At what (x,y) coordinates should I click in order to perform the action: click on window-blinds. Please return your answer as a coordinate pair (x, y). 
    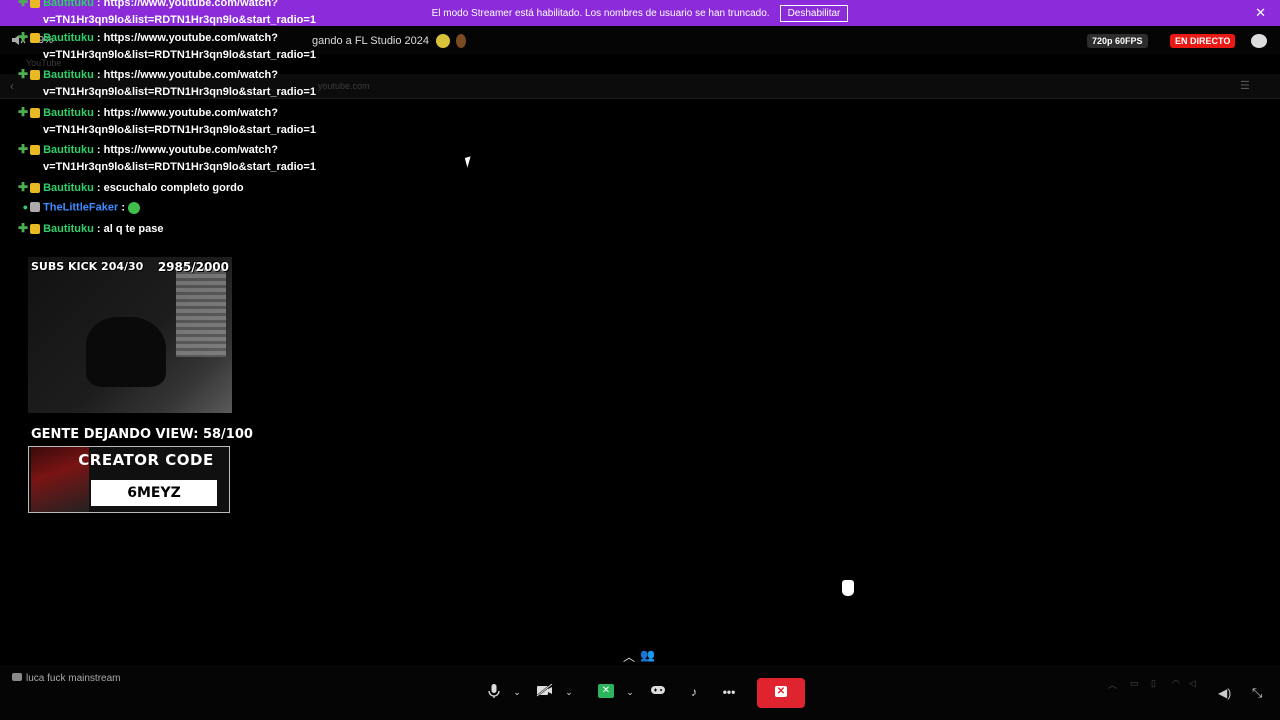
    Looking at the image, I should click on (201, 312).